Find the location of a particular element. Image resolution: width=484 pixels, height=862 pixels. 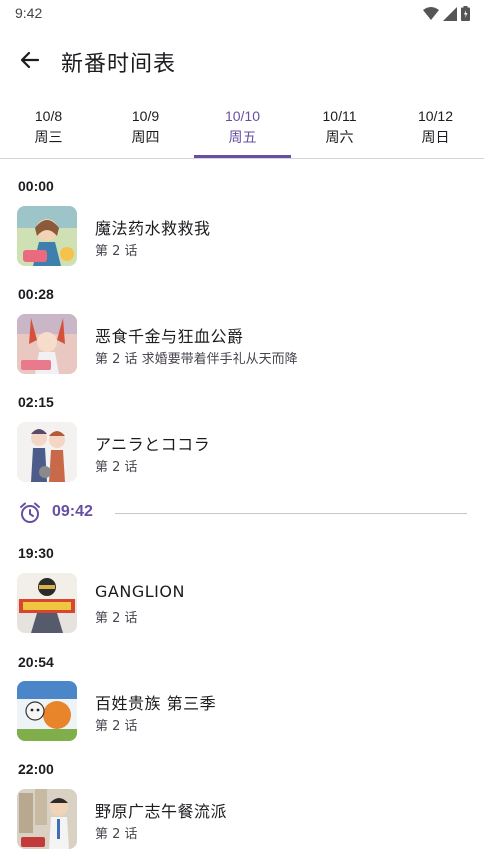

tab-day-3: 10/10 周五 is located at coordinates (242, 129).